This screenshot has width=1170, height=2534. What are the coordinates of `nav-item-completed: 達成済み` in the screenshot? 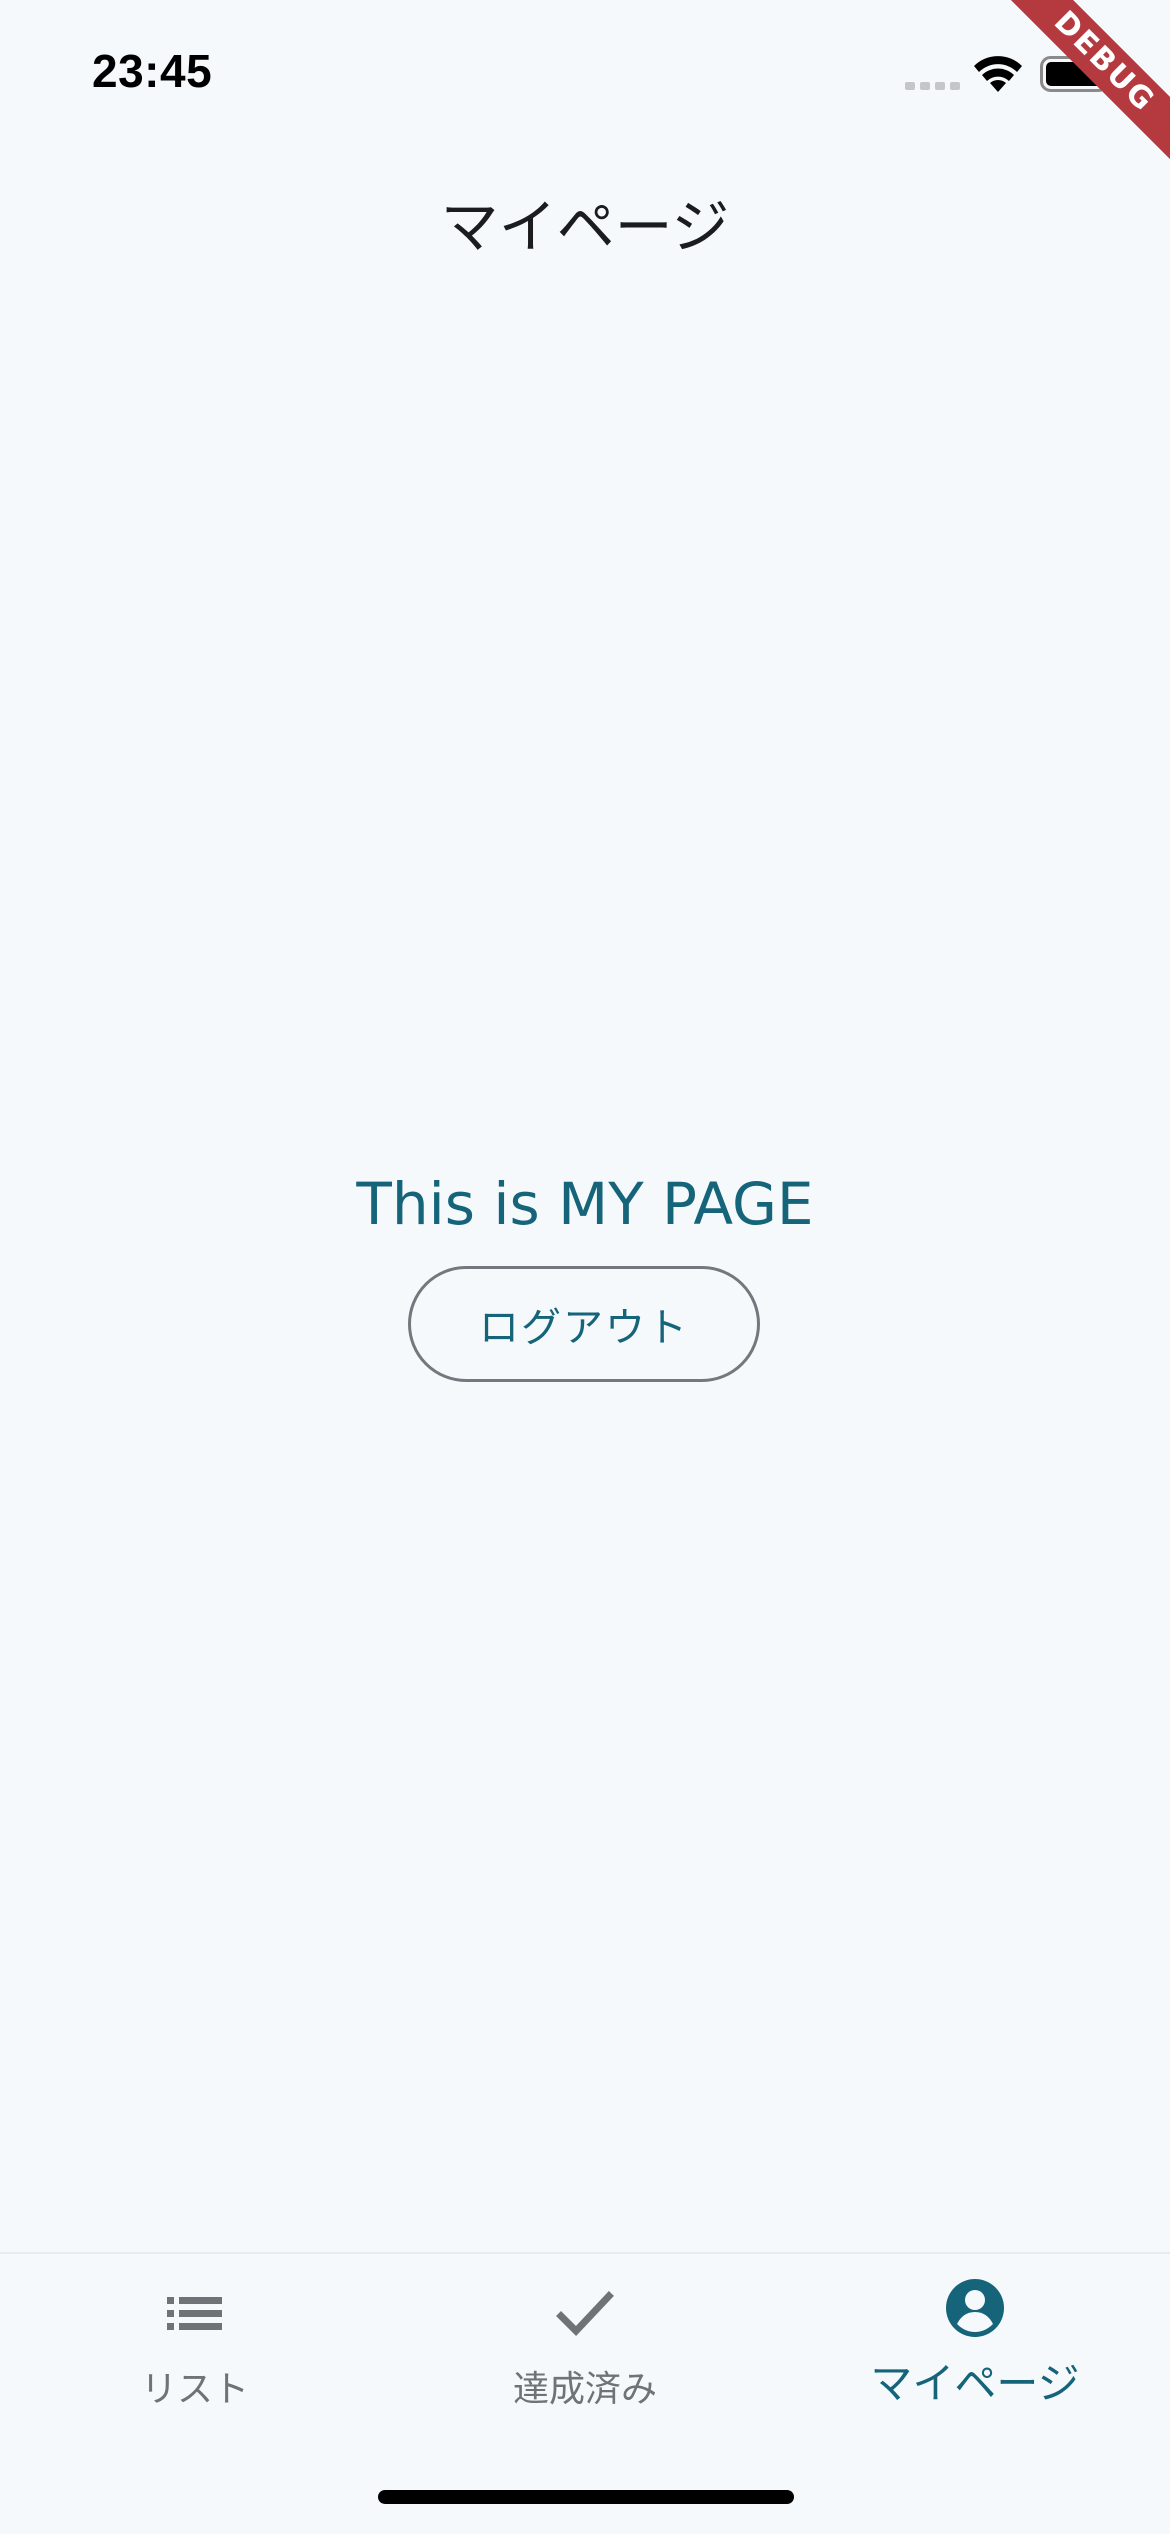 It's located at (585, 2339).